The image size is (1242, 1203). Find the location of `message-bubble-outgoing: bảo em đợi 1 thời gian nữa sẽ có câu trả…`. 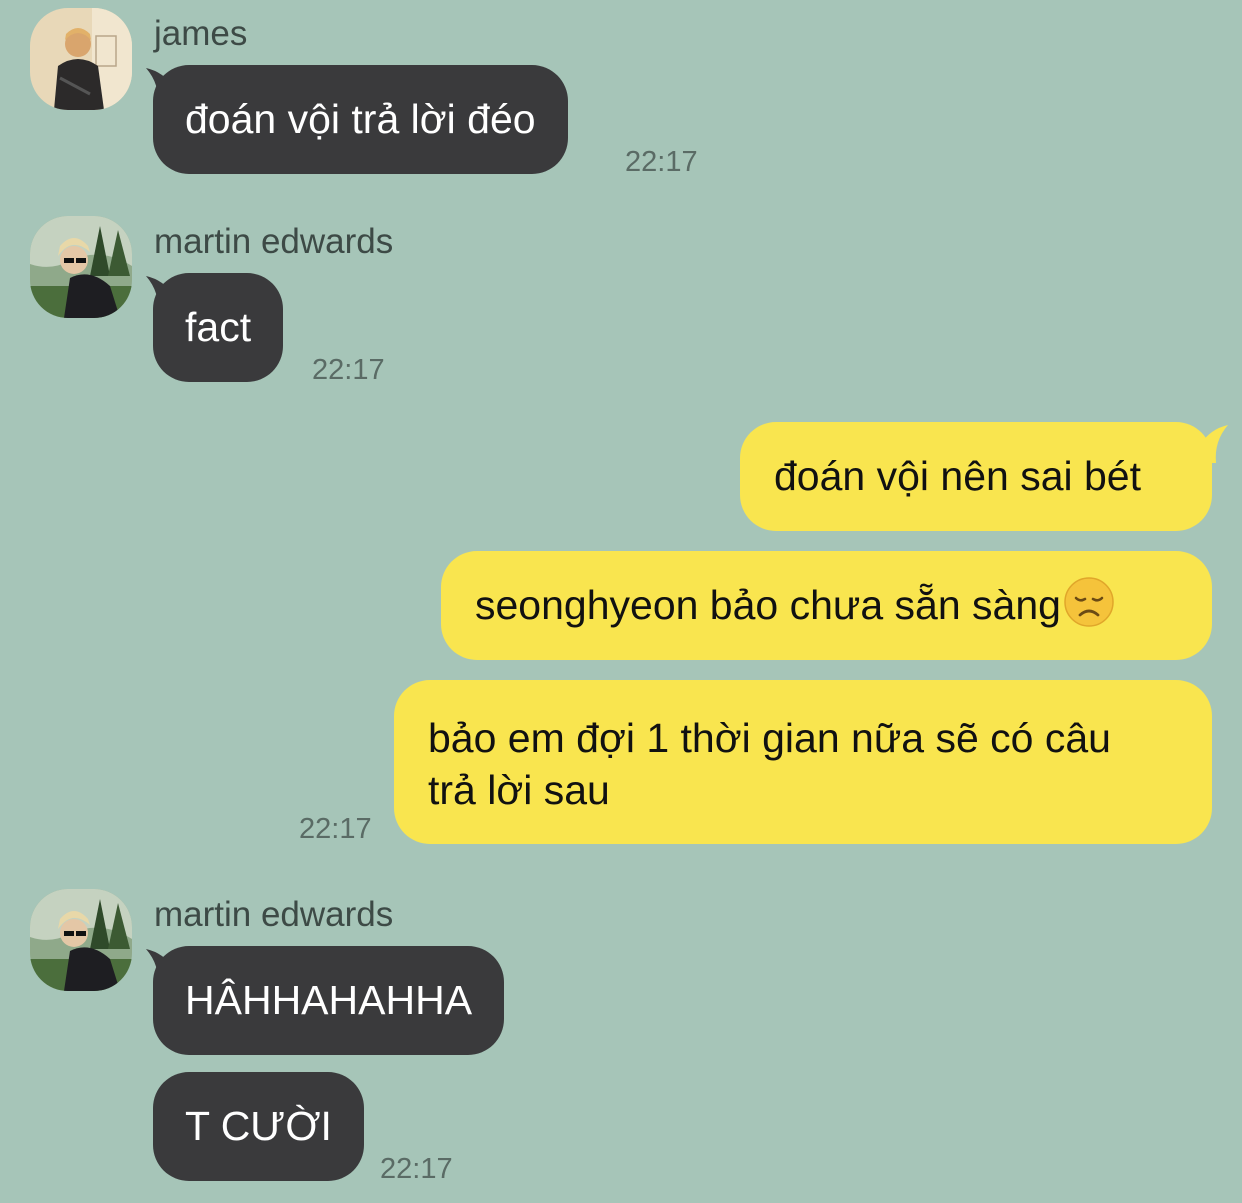

message-bubble-outgoing: bảo em đợi 1 thời gian nữa sẽ có câu trả… is located at coordinates (803, 762).